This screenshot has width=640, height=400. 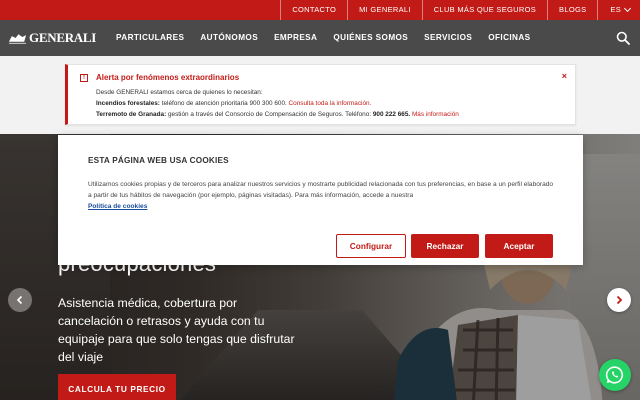 I want to click on language-label: ES, so click(x=615, y=9).